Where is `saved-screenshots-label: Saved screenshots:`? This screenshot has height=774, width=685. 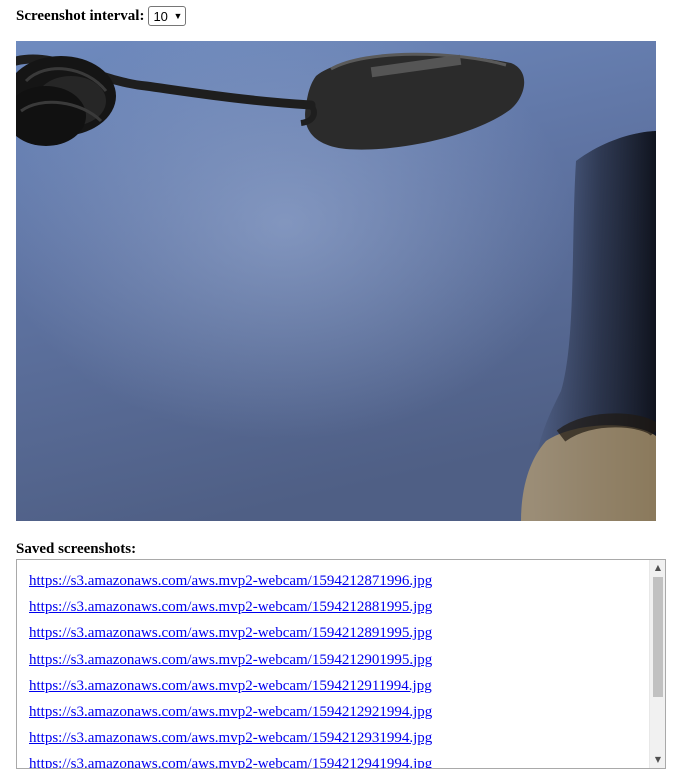
saved-screenshots-label: Saved screenshots: is located at coordinates (76, 549).